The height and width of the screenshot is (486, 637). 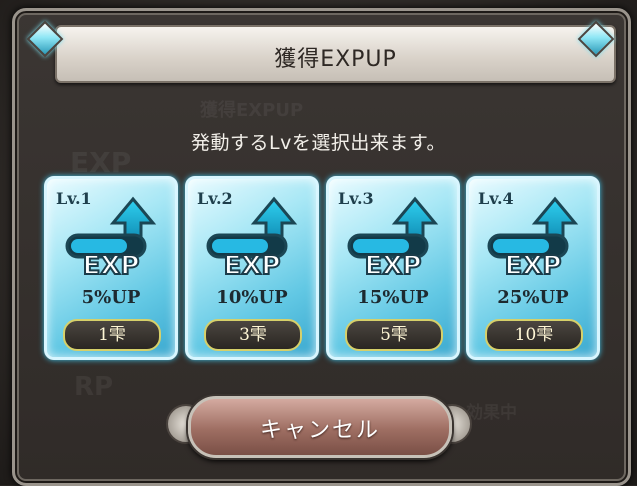 What do you see at coordinates (111, 297) in the screenshot?
I see `card-percent: 5%UP` at bounding box center [111, 297].